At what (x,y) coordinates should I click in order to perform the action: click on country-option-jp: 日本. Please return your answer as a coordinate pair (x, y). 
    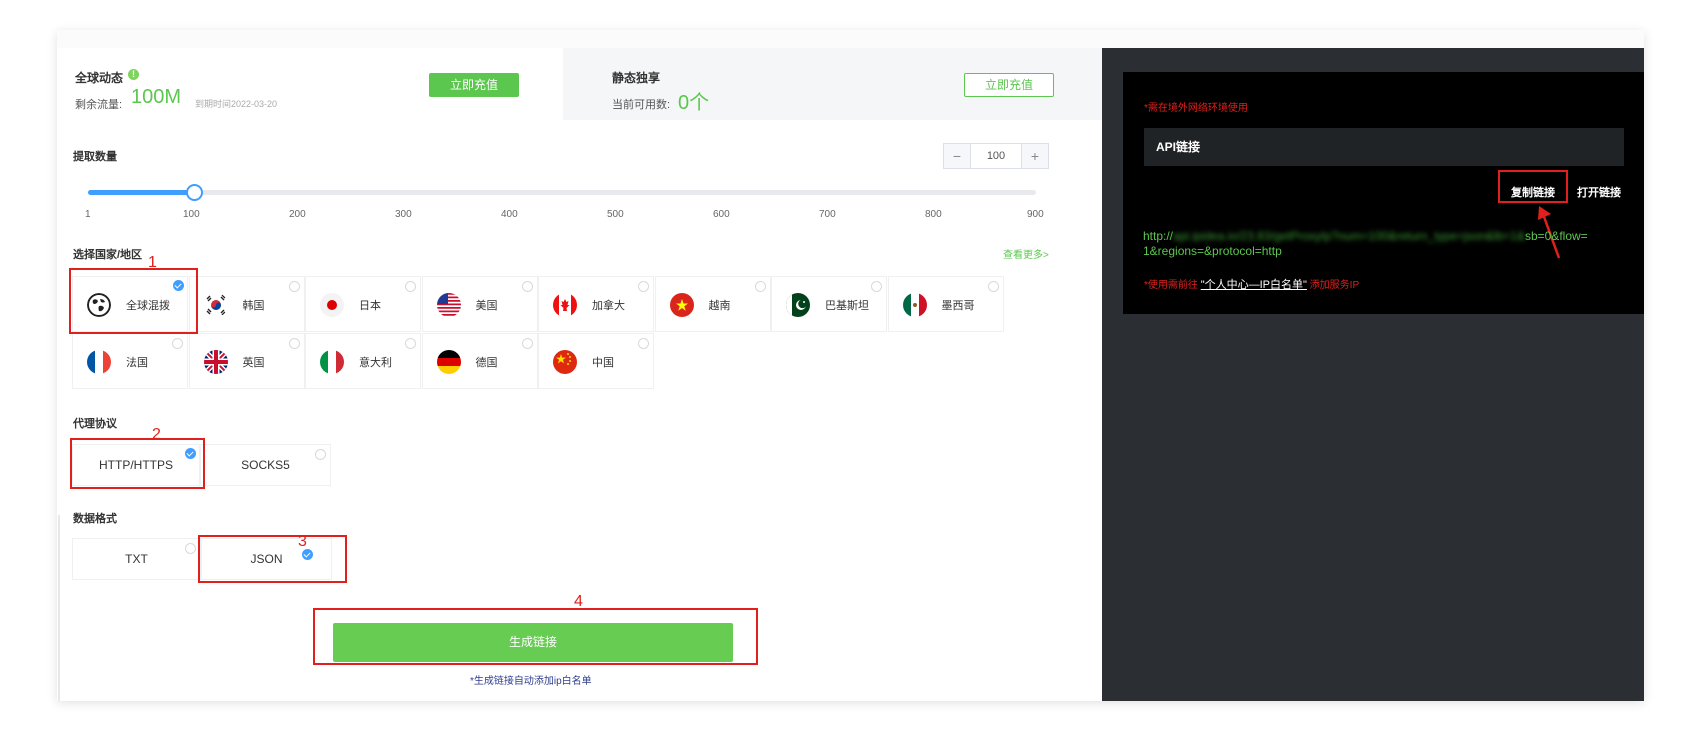
    Looking at the image, I should click on (363, 304).